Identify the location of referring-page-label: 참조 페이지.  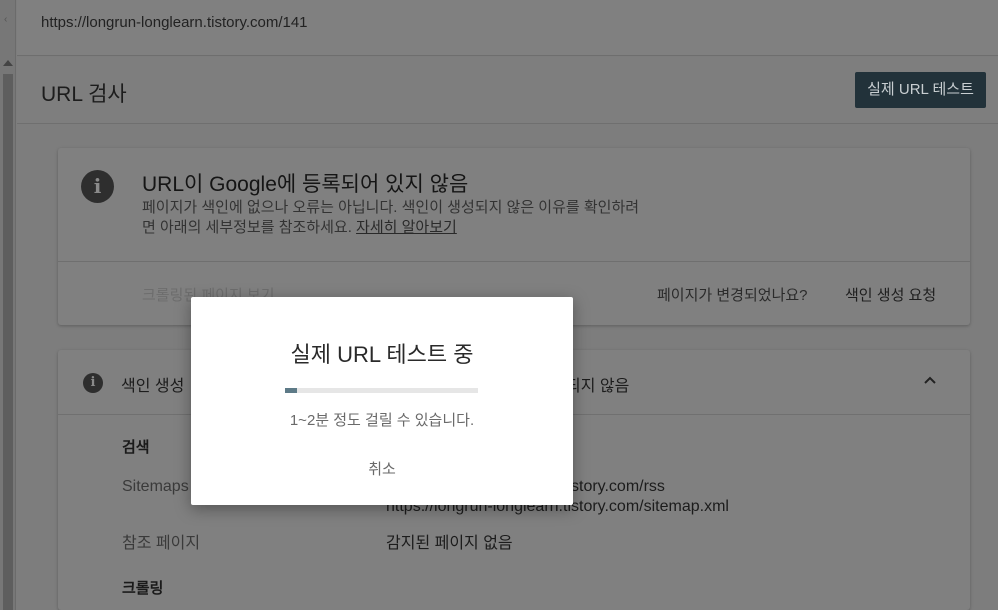
(161, 543).